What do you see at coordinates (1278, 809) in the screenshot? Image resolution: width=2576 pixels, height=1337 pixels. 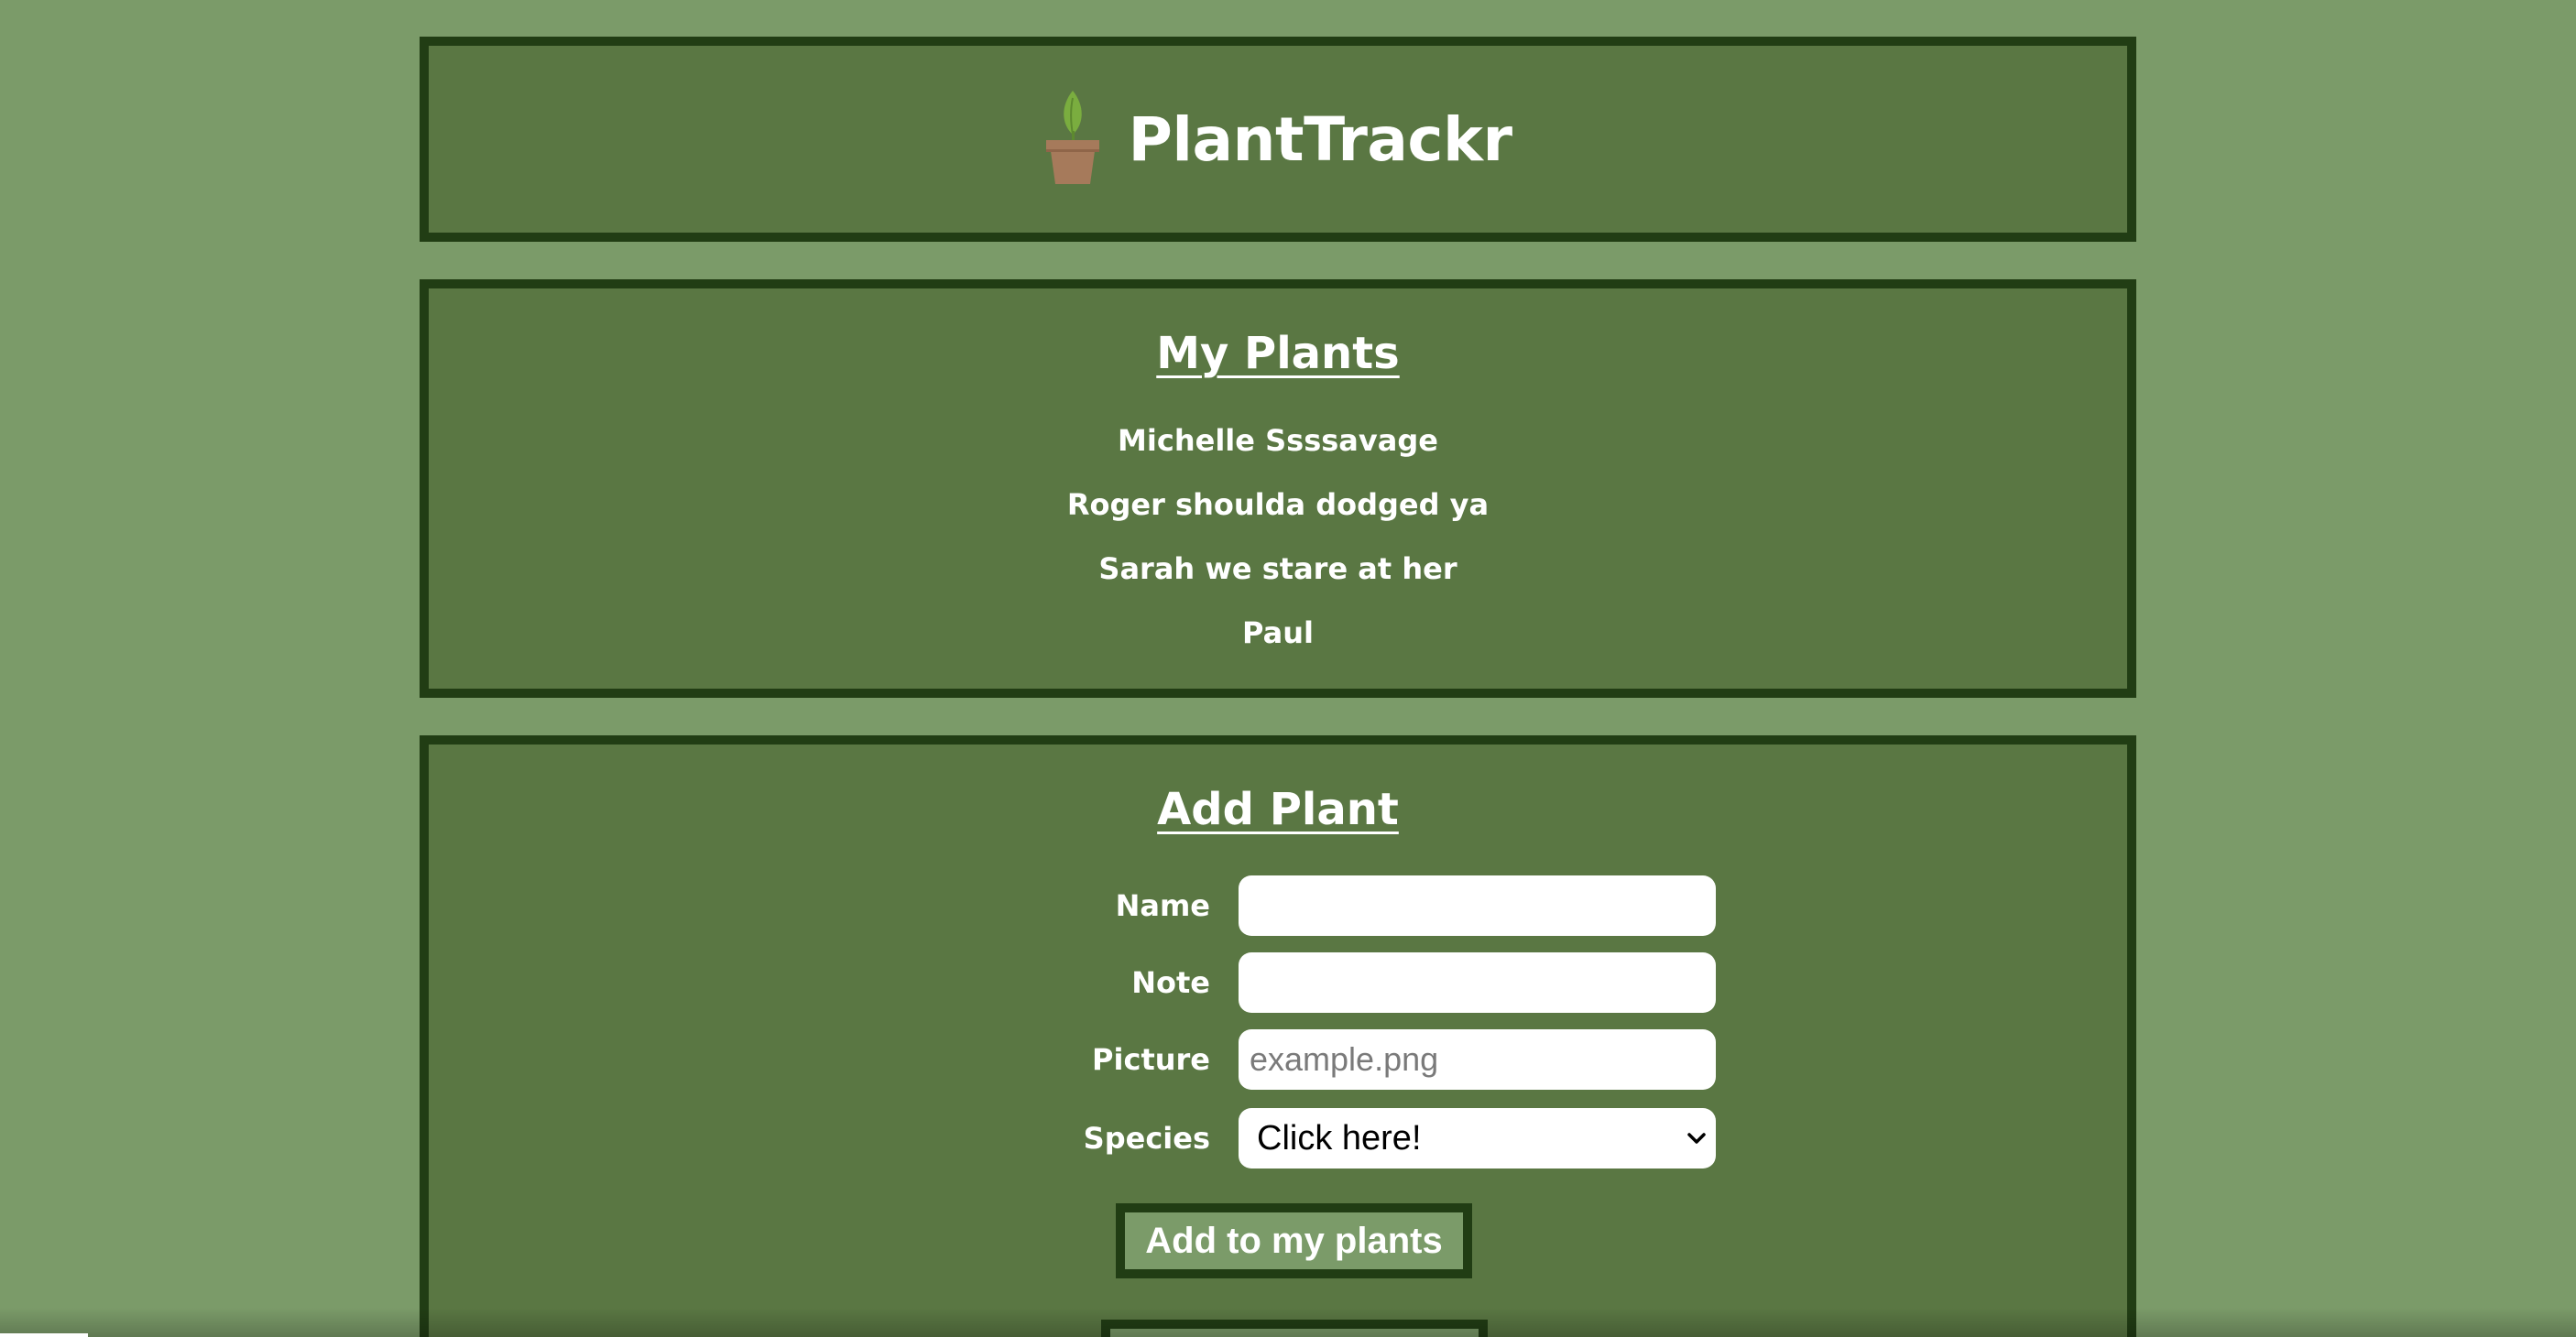 I see `add-plant-heading: Add Plant` at bounding box center [1278, 809].